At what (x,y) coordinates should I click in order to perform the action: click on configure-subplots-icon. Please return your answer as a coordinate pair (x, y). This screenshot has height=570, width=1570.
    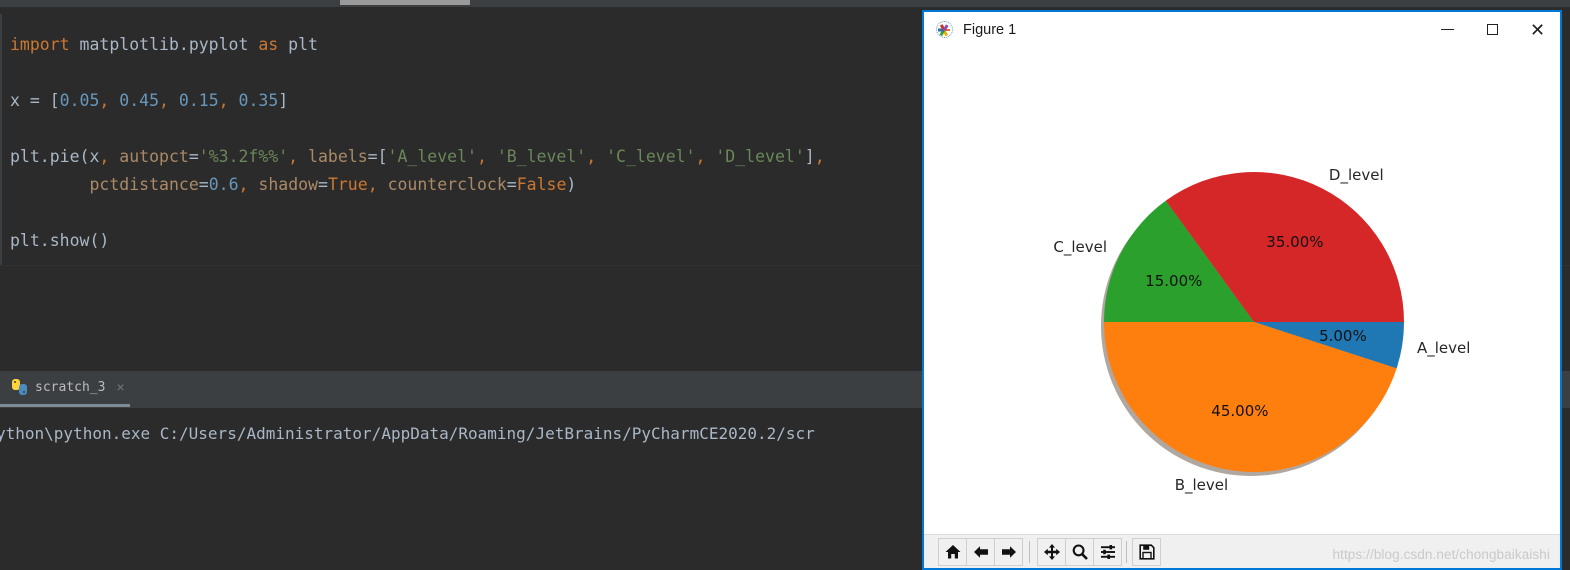
    Looking at the image, I should click on (1107, 551).